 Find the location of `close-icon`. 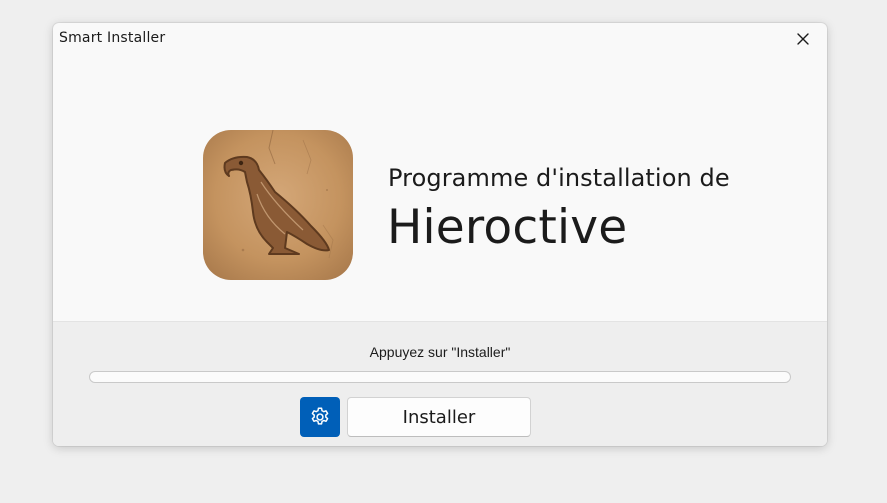

close-icon is located at coordinates (803, 39).